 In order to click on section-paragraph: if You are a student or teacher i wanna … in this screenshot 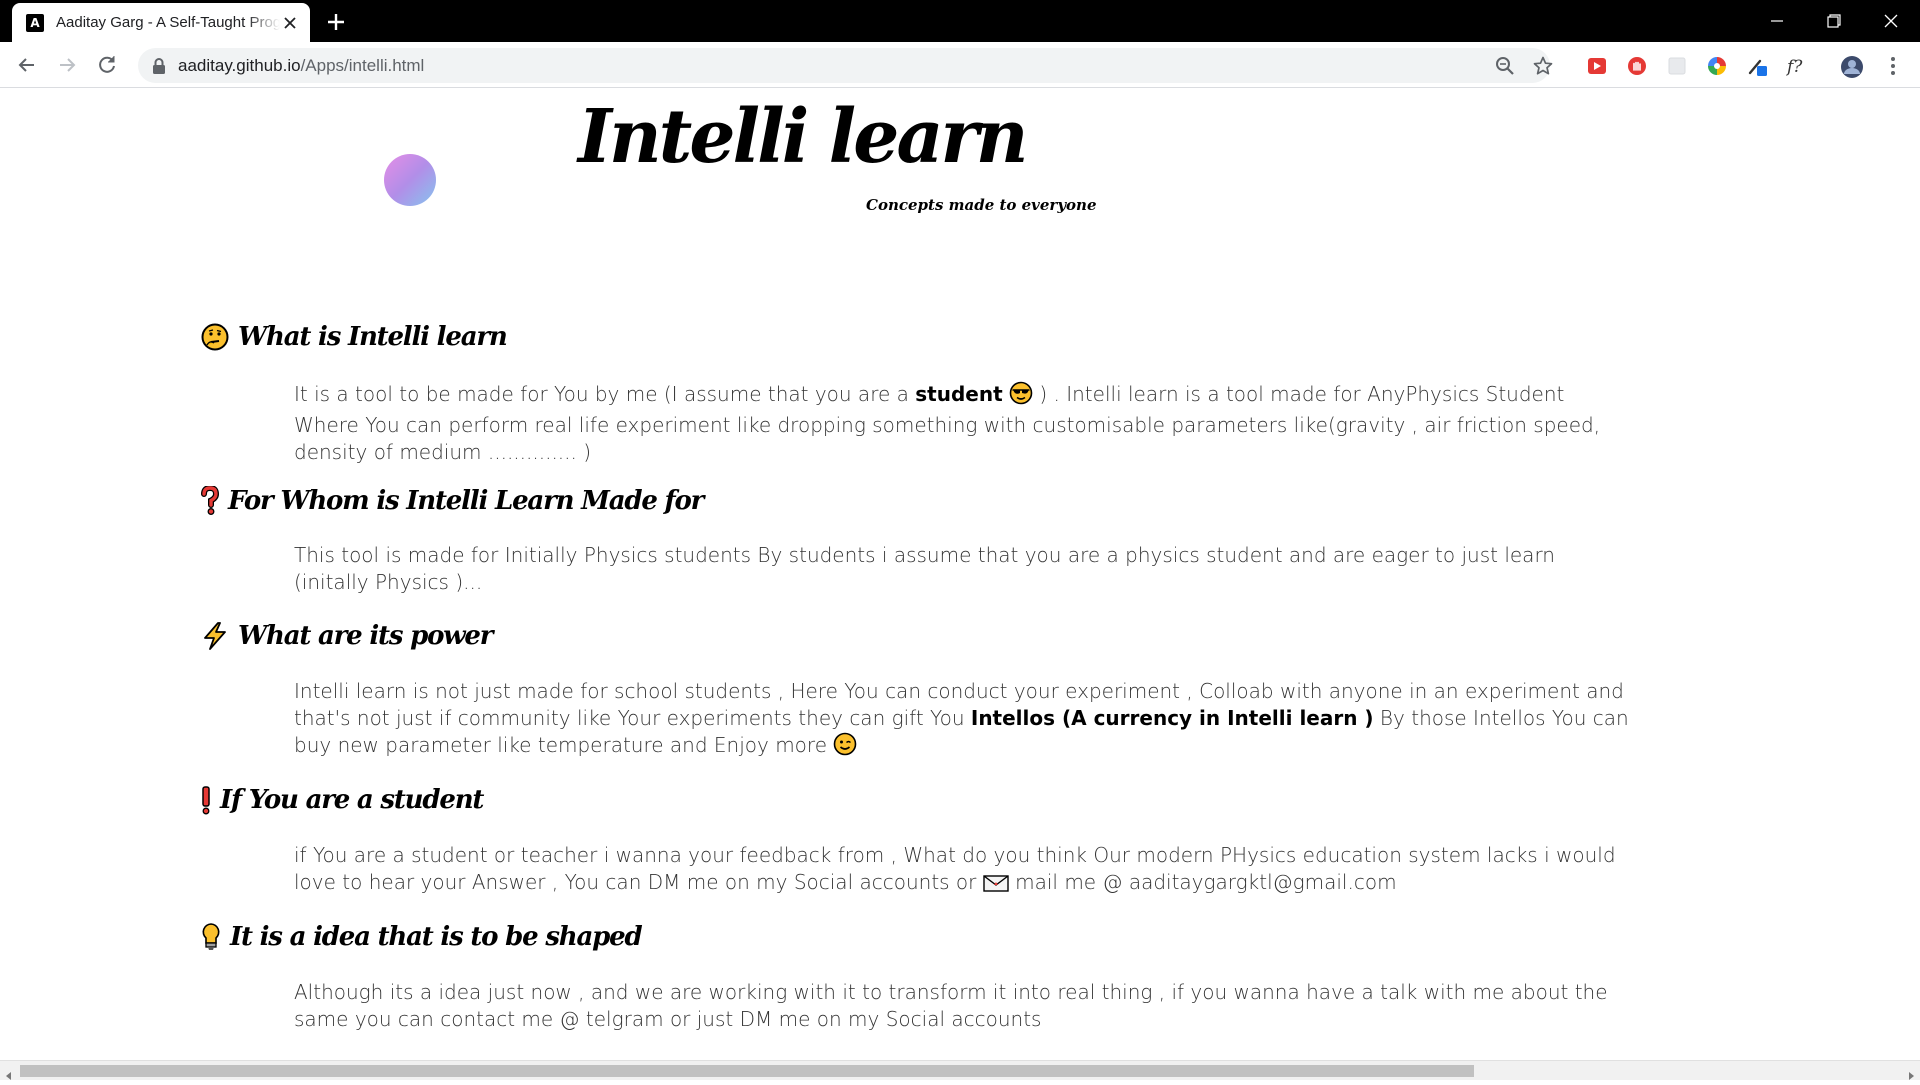, I will do `click(962, 871)`.